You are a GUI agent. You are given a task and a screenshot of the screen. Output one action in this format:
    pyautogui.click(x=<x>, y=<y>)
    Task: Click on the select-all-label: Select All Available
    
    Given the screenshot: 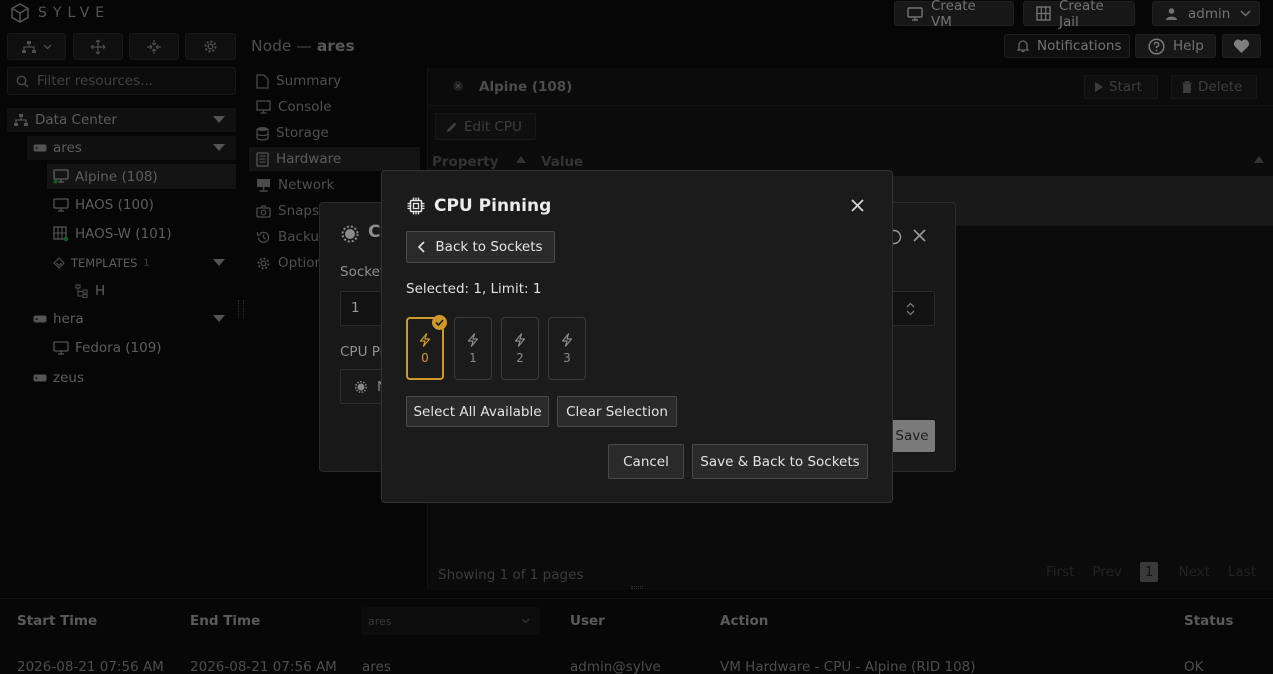 What is the action you would take?
    pyautogui.click(x=477, y=411)
    